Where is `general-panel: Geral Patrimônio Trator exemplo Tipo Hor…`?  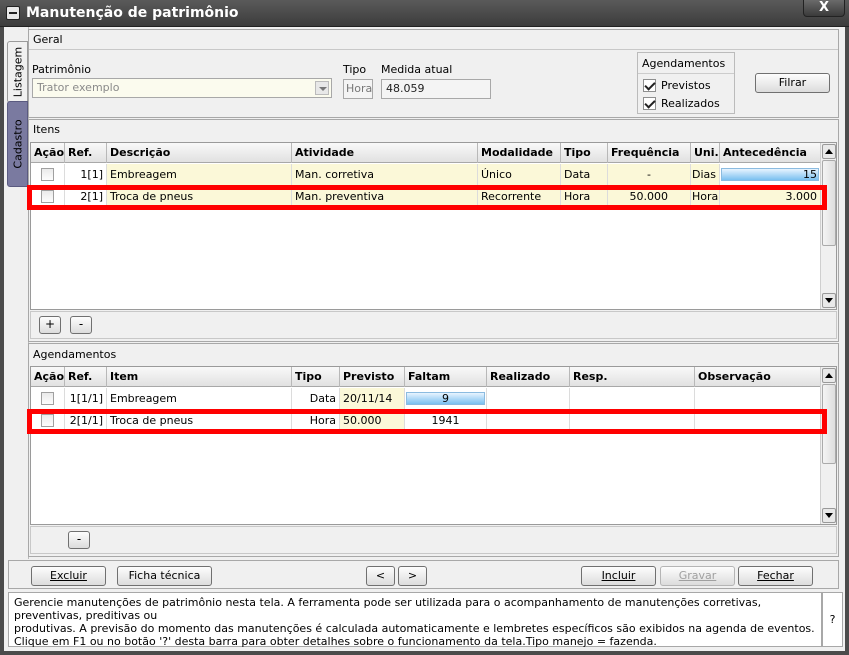
general-panel: Geral Patrimônio Trator exemplo Tipo Hor… is located at coordinates (433, 73).